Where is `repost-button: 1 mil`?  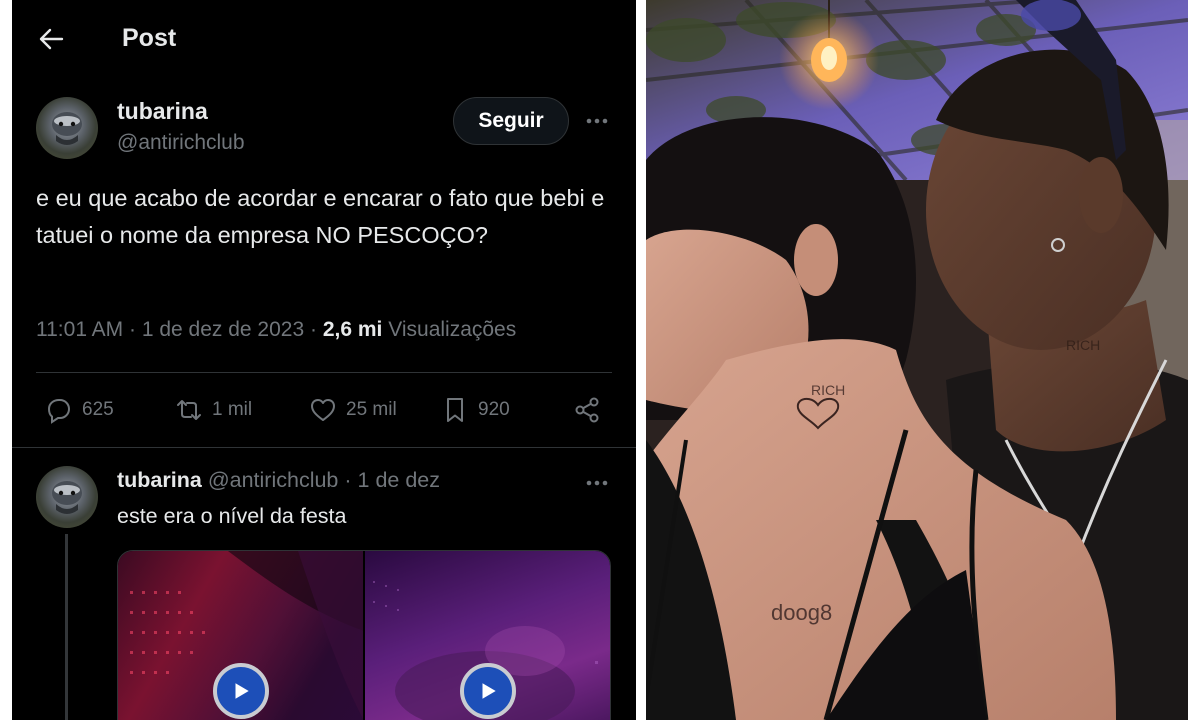 repost-button: 1 mil is located at coordinates (213, 410).